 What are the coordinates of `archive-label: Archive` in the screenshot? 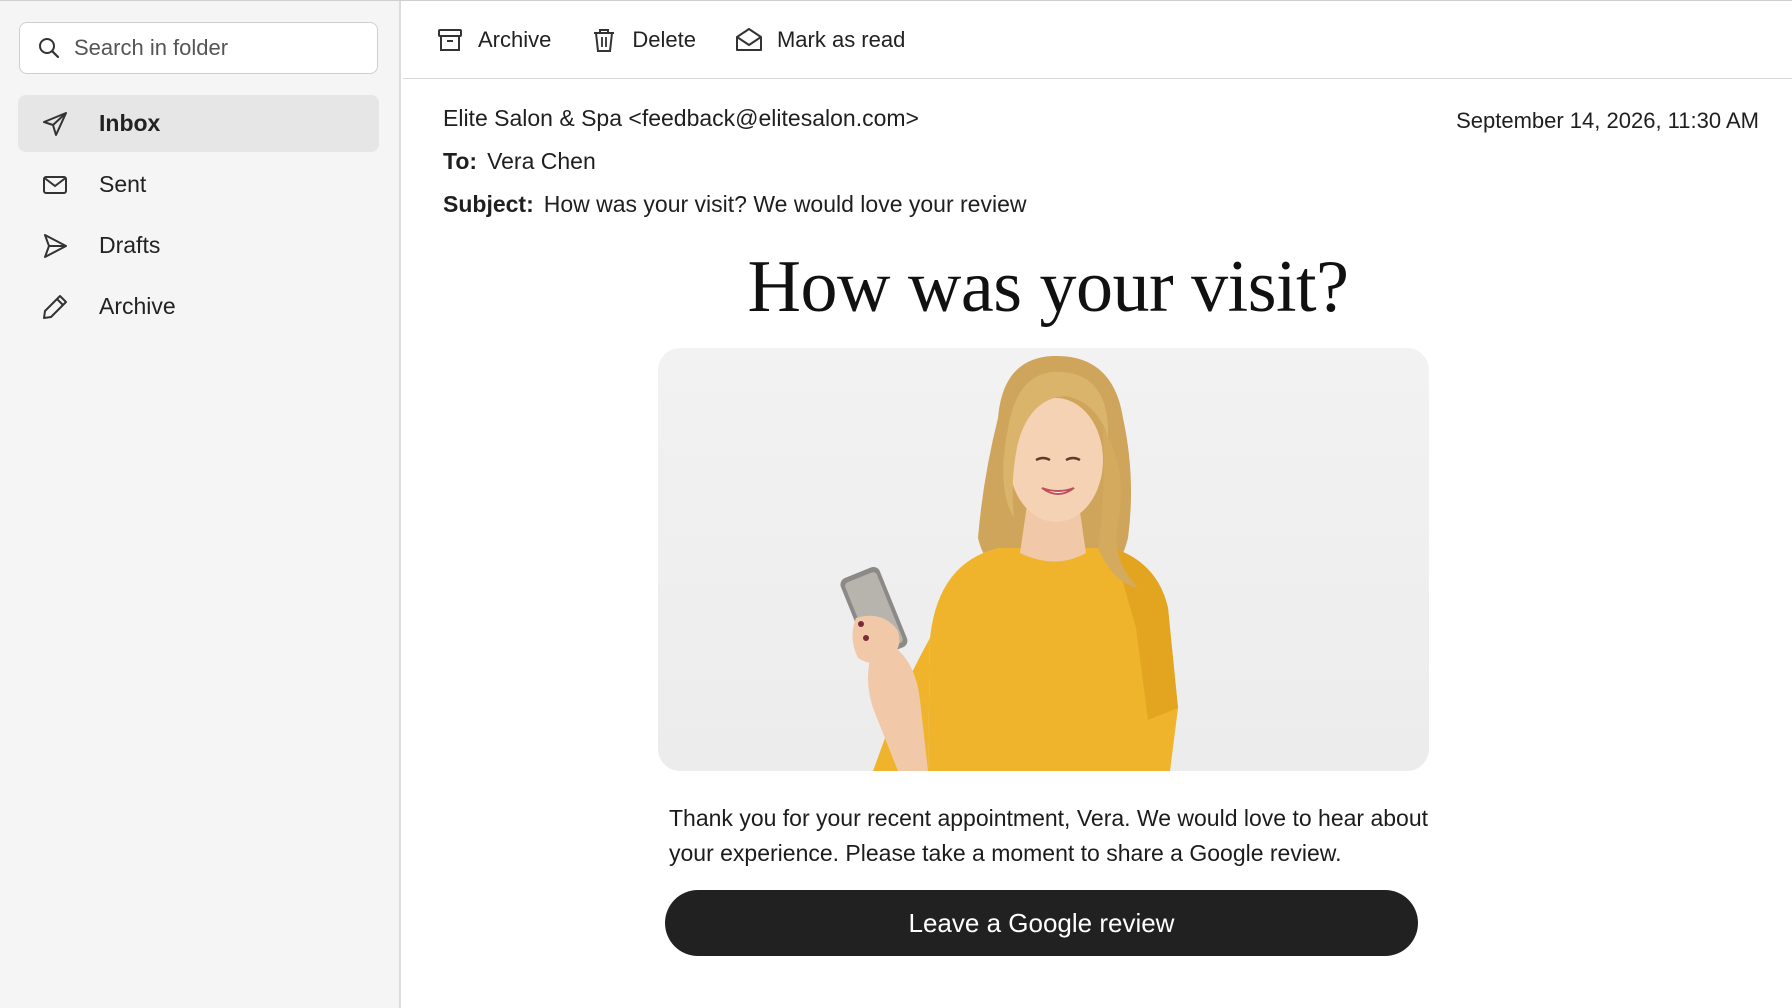 It's located at (515, 39).